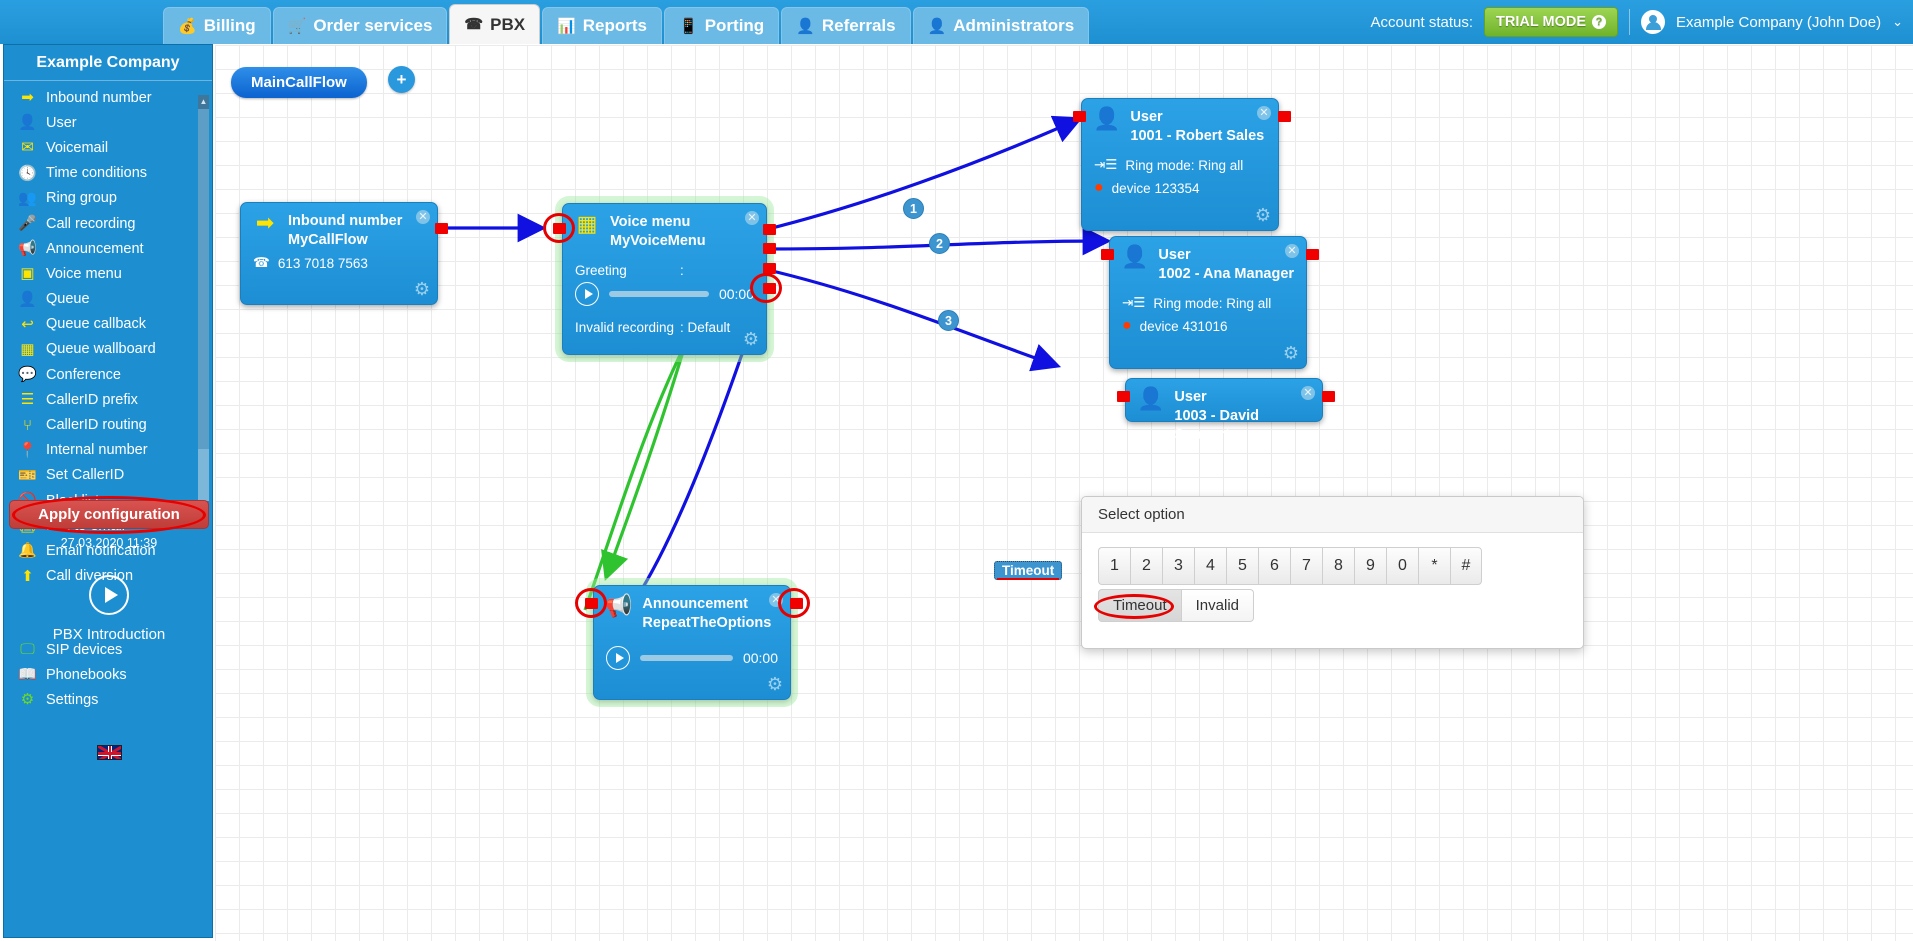  I want to click on sidebar-item-sip-devices: 🖵 SIP devices, so click(108, 649).